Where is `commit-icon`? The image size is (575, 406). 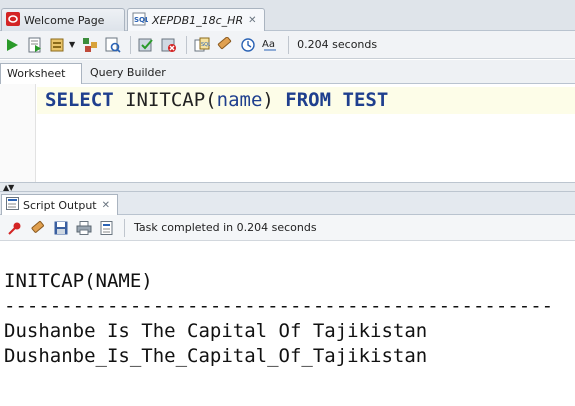
commit-icon is located at coordinates (146, 45).